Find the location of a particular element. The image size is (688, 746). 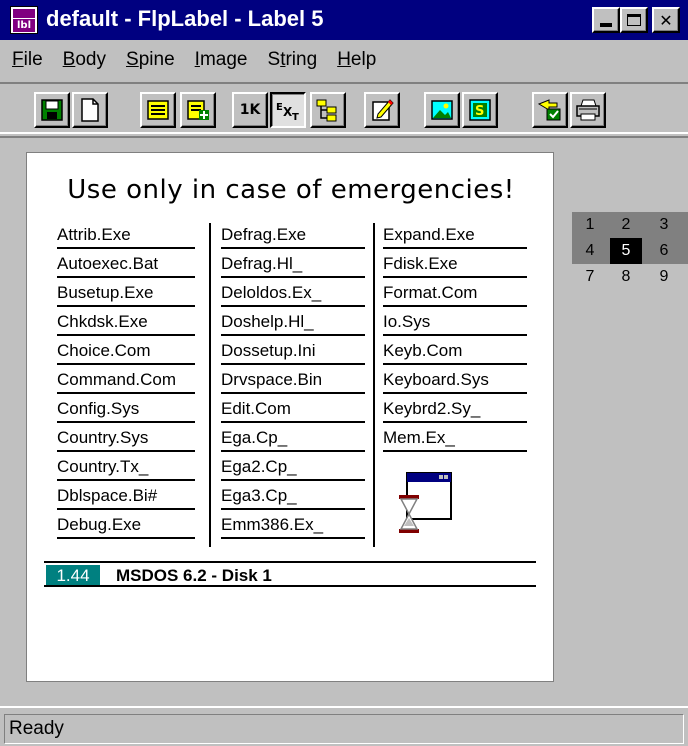

menu-spine: Spine is located at coordinates (150, 60).